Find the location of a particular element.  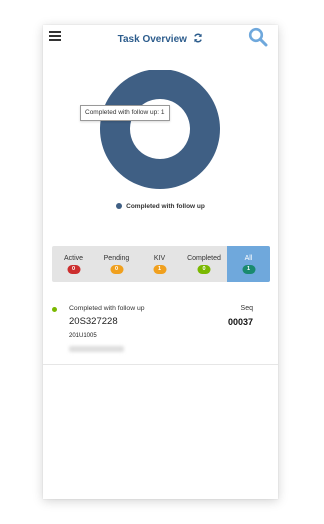

donut-chart is located at coordinates (160, 129).